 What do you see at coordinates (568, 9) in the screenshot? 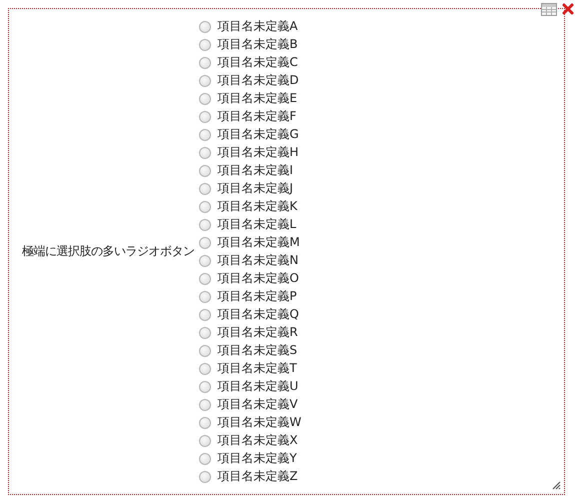
I see `close-icon` at bounding box center [568, 9].